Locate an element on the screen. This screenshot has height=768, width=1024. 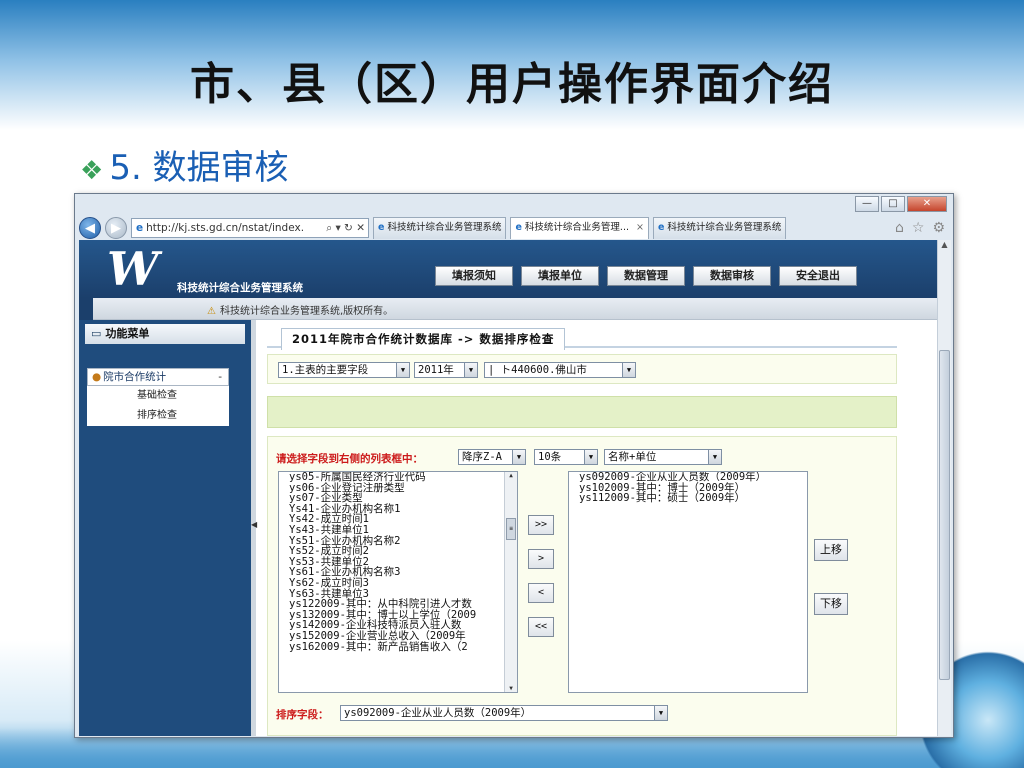
browser-toolbar: ⌂ ☆ ⚙ is located at coordinates (923, 228).